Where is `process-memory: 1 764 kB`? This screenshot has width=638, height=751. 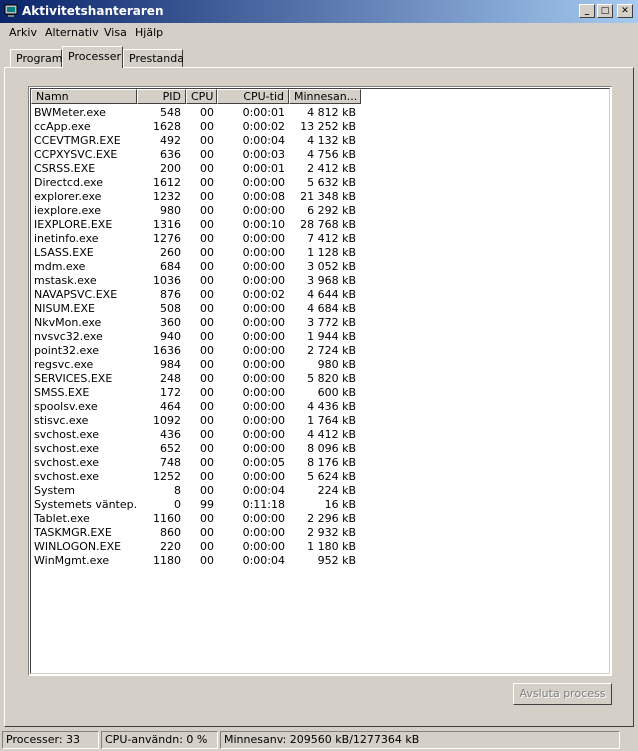
process-memory: 1 764 kB is located at coordinates (331, 420).